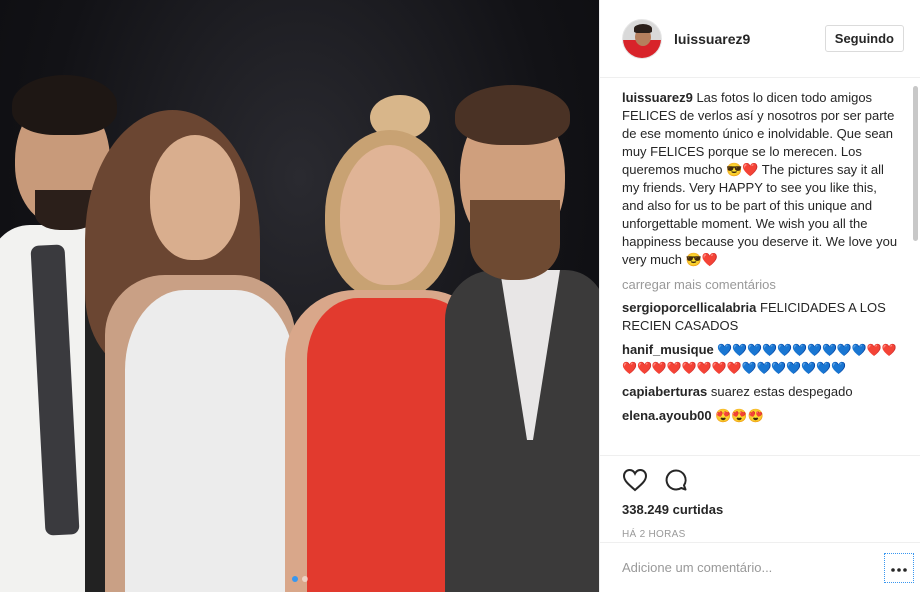 The width and height of the screenshot is (920, 592). I want to click on comment-icon, so click(676, 481).